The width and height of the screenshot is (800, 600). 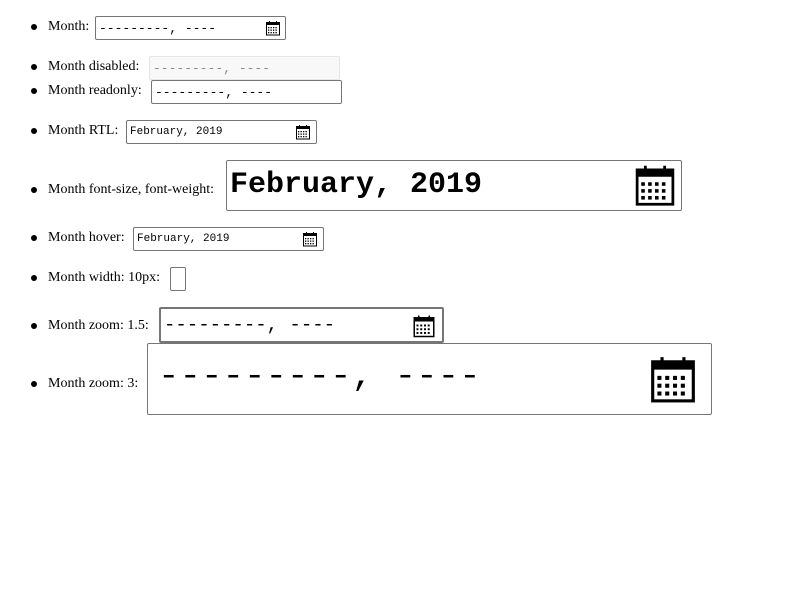 I want to click on month-zoom-1-5-input: ---------, ----, so click(x=301, y=325).